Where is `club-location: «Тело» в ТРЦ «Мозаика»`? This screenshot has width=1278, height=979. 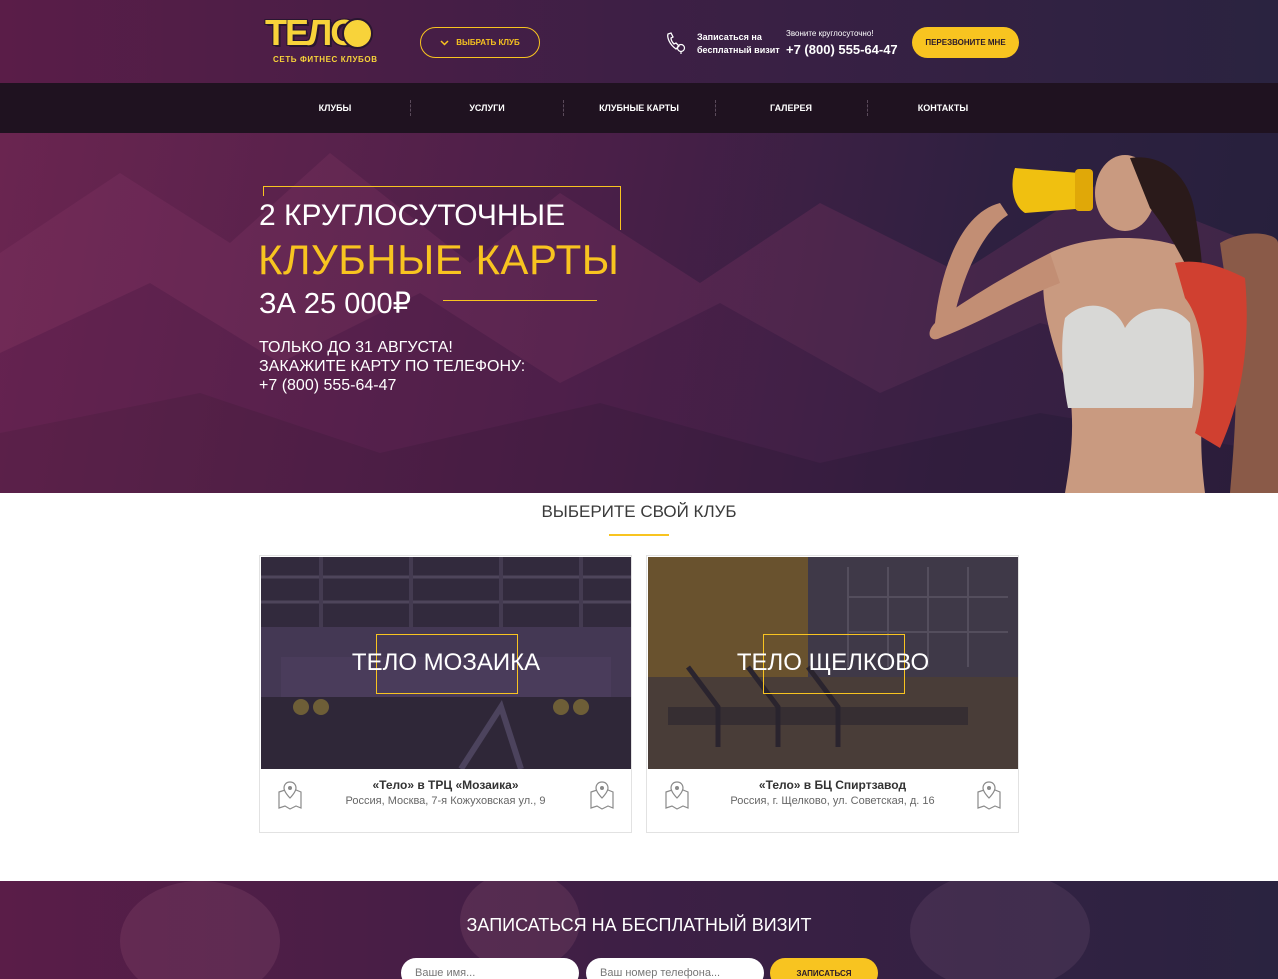 club-location: «Тело» в ТРЦ «Мозаика» is located at coordinates (445, 785).